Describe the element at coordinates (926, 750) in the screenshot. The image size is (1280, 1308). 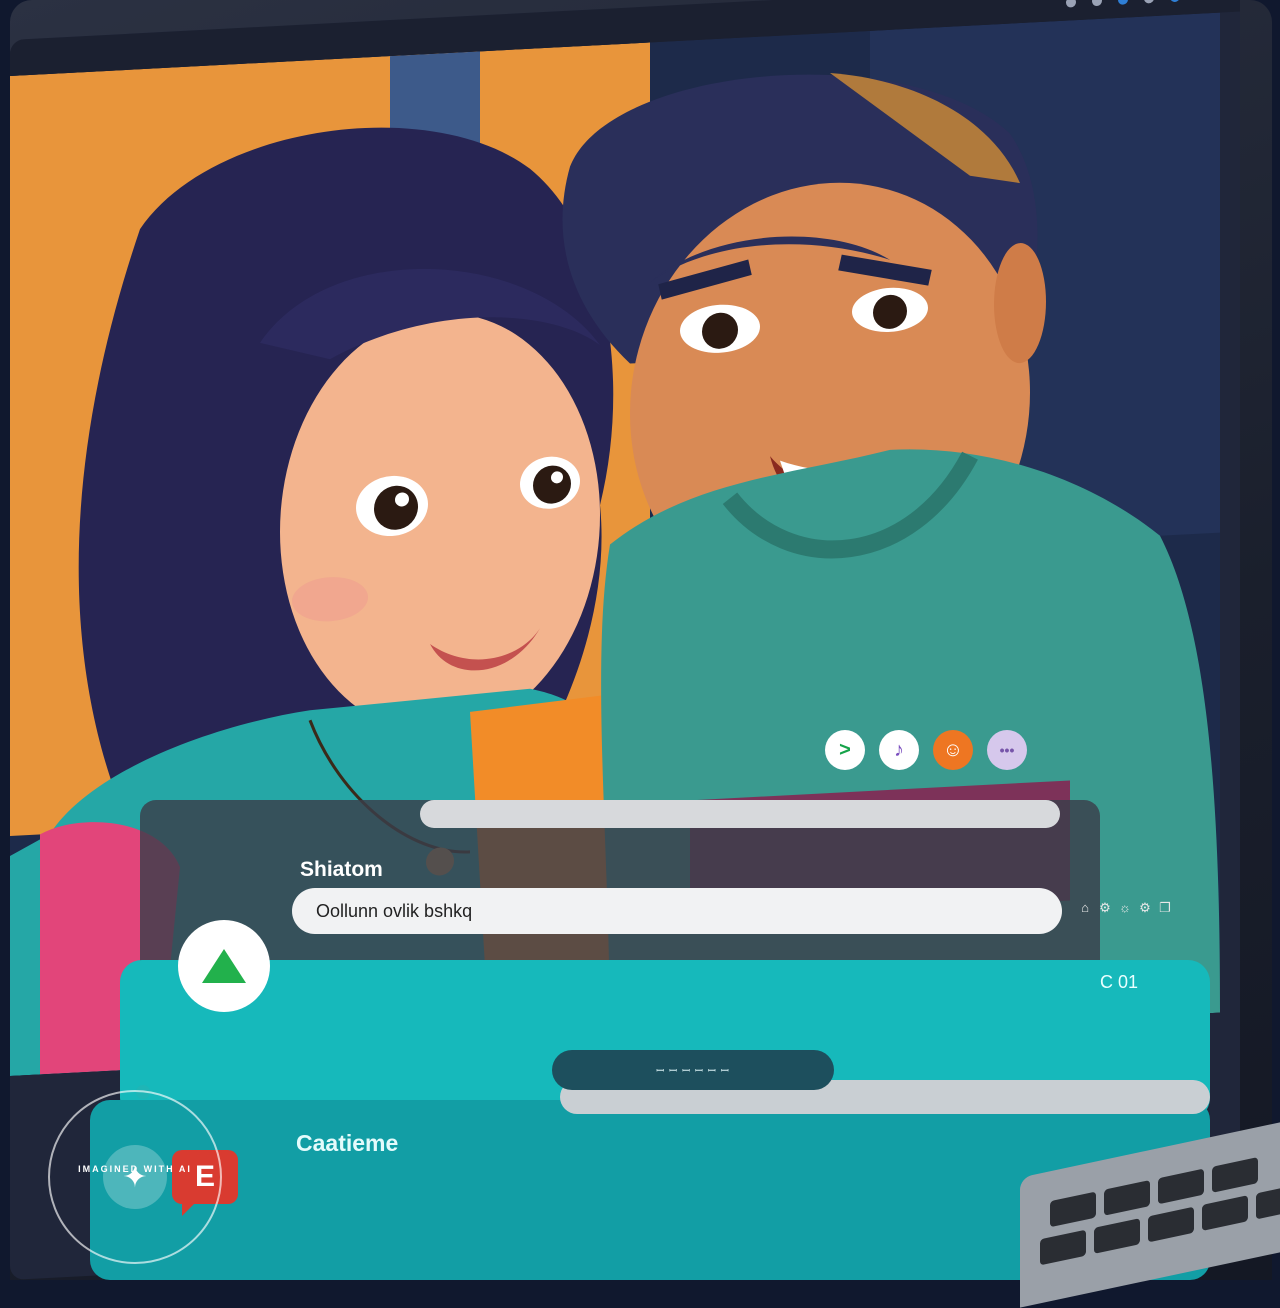
I see `reaction-bar: > ♪ ☺ •••` at that location.